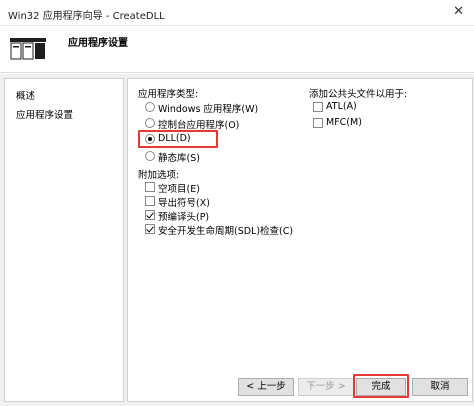 This screenshot has height=406, width=474. Describe the element at coordinates (179, 189) in the screenshot. I see `checkbox-label: 空项目(E)` at that location.